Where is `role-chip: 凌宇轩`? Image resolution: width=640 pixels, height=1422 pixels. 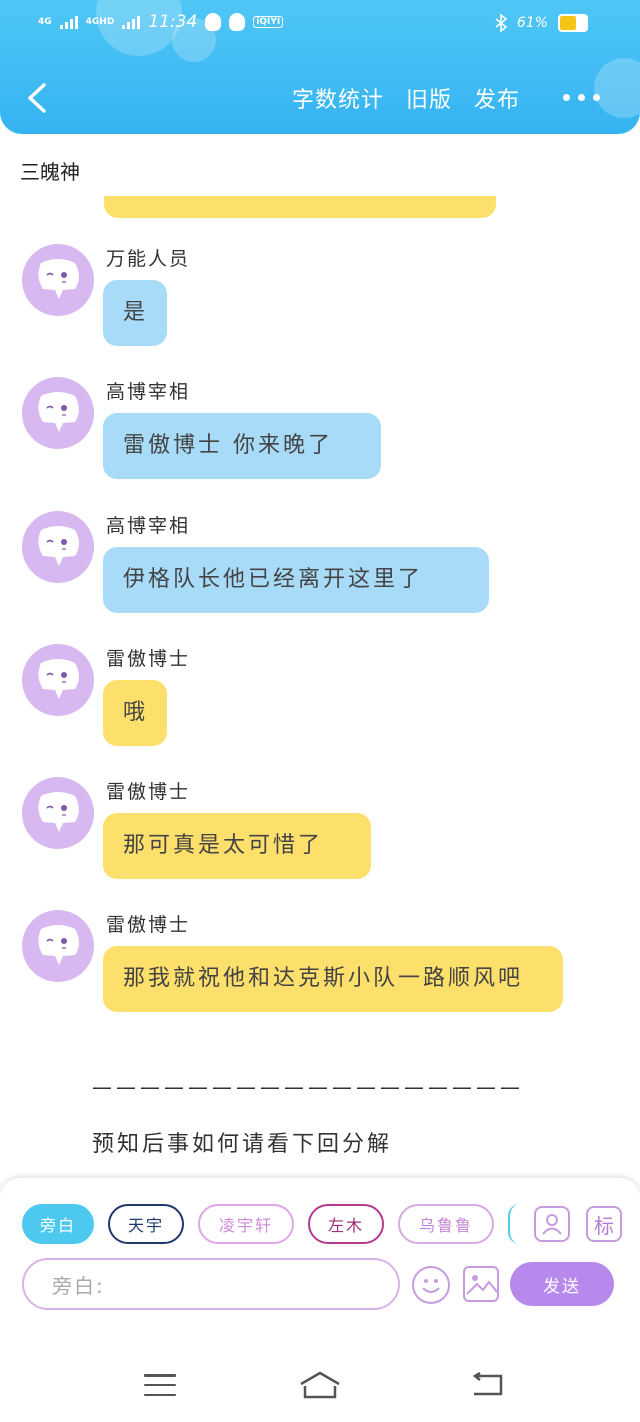
role-chip: 凌宇轩 is located at coordinates (246, 1224).